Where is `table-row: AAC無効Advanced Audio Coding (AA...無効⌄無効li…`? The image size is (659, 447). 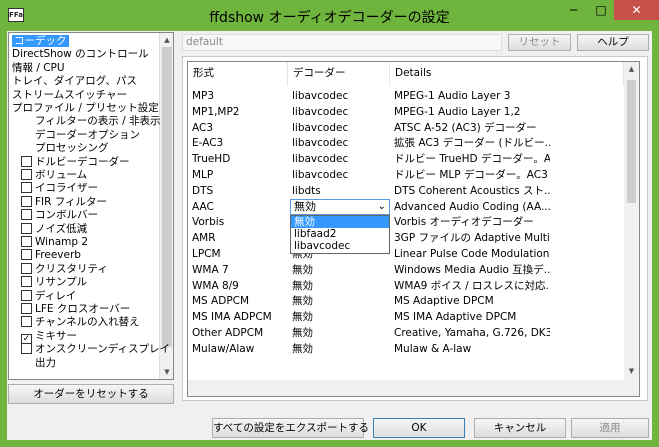
table-row: AAC無効Advanced Audio Coding (AA...無効⌄無効li… is located at coordinates (406, 226).